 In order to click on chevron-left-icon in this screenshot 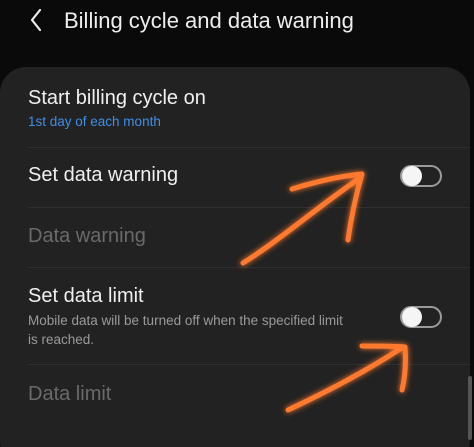, I will do `click(36, 20)`.